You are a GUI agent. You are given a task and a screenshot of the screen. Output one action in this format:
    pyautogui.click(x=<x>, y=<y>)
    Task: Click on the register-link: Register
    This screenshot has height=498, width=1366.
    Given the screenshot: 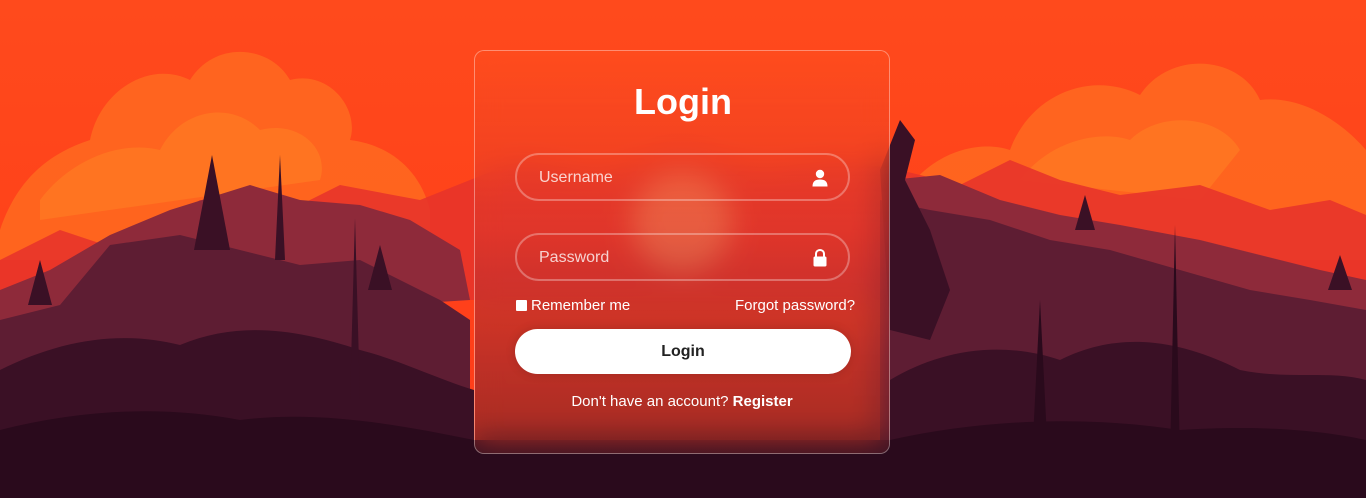 What is the action you would take?
    pyautogui.click(x=763, y=401)
    